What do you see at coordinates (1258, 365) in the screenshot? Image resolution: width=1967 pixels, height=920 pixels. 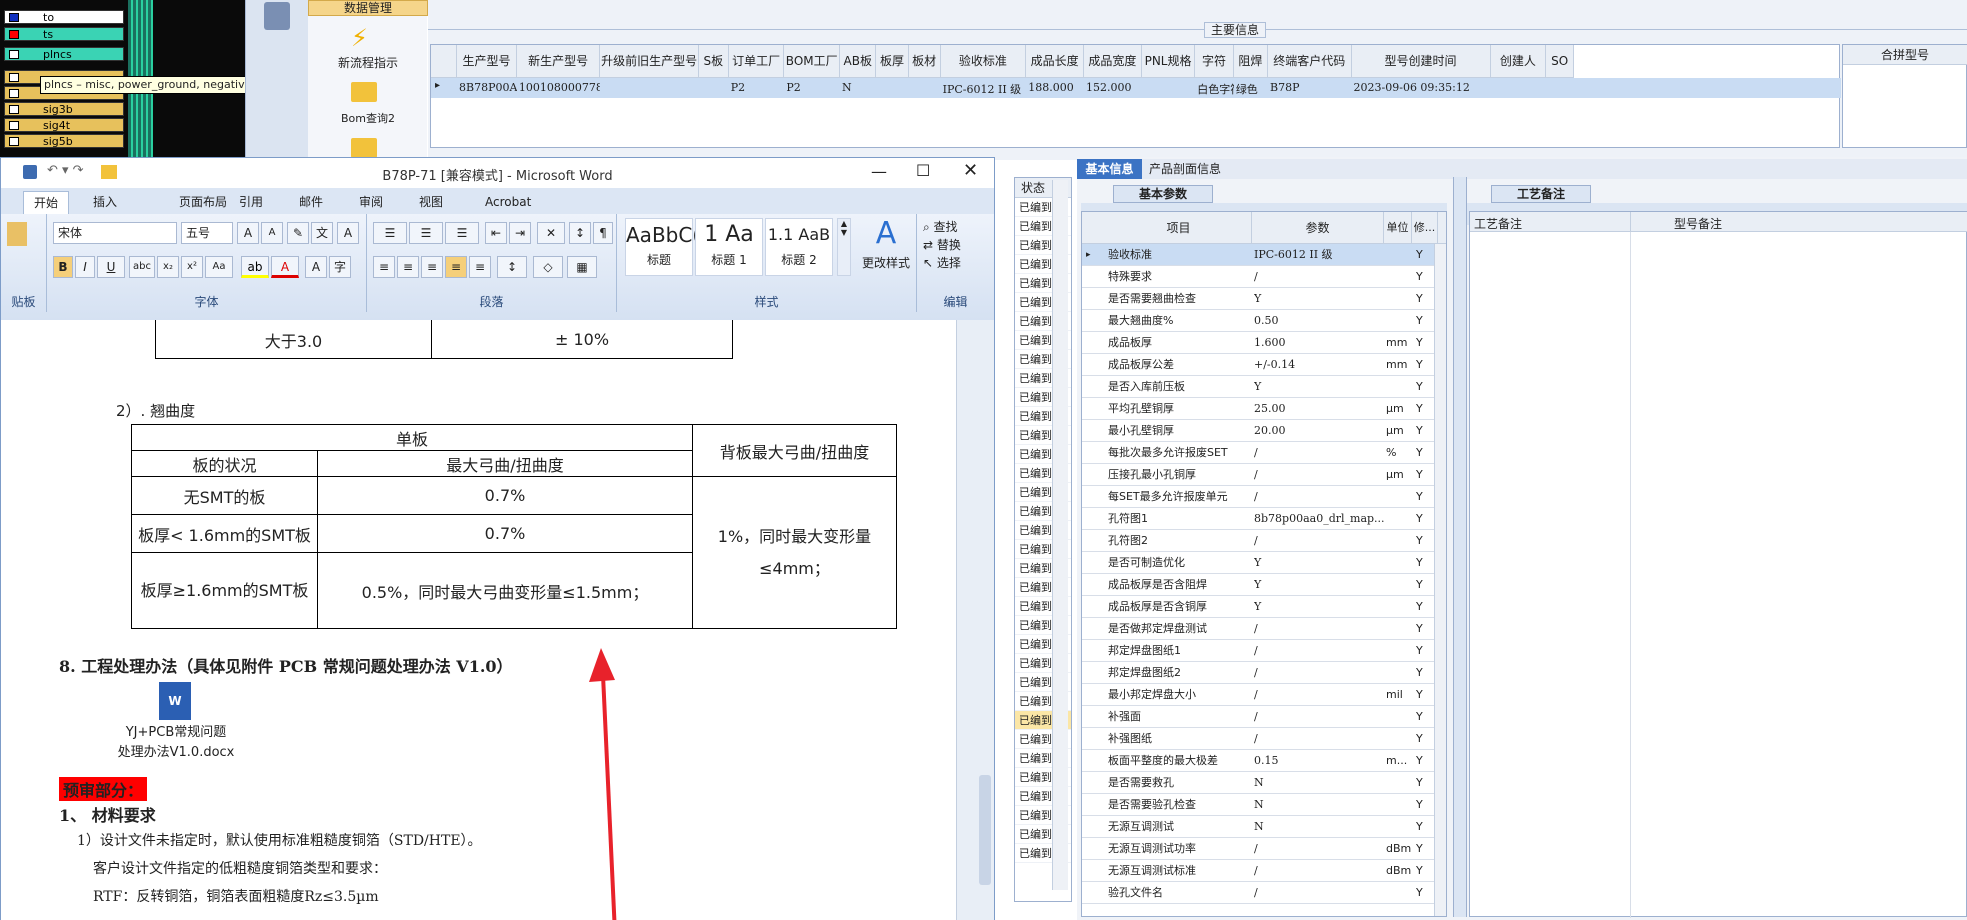 I see `param-row: 成品板厚公差 +/-0.14 mm Y` at bounding box center [1258, 365].